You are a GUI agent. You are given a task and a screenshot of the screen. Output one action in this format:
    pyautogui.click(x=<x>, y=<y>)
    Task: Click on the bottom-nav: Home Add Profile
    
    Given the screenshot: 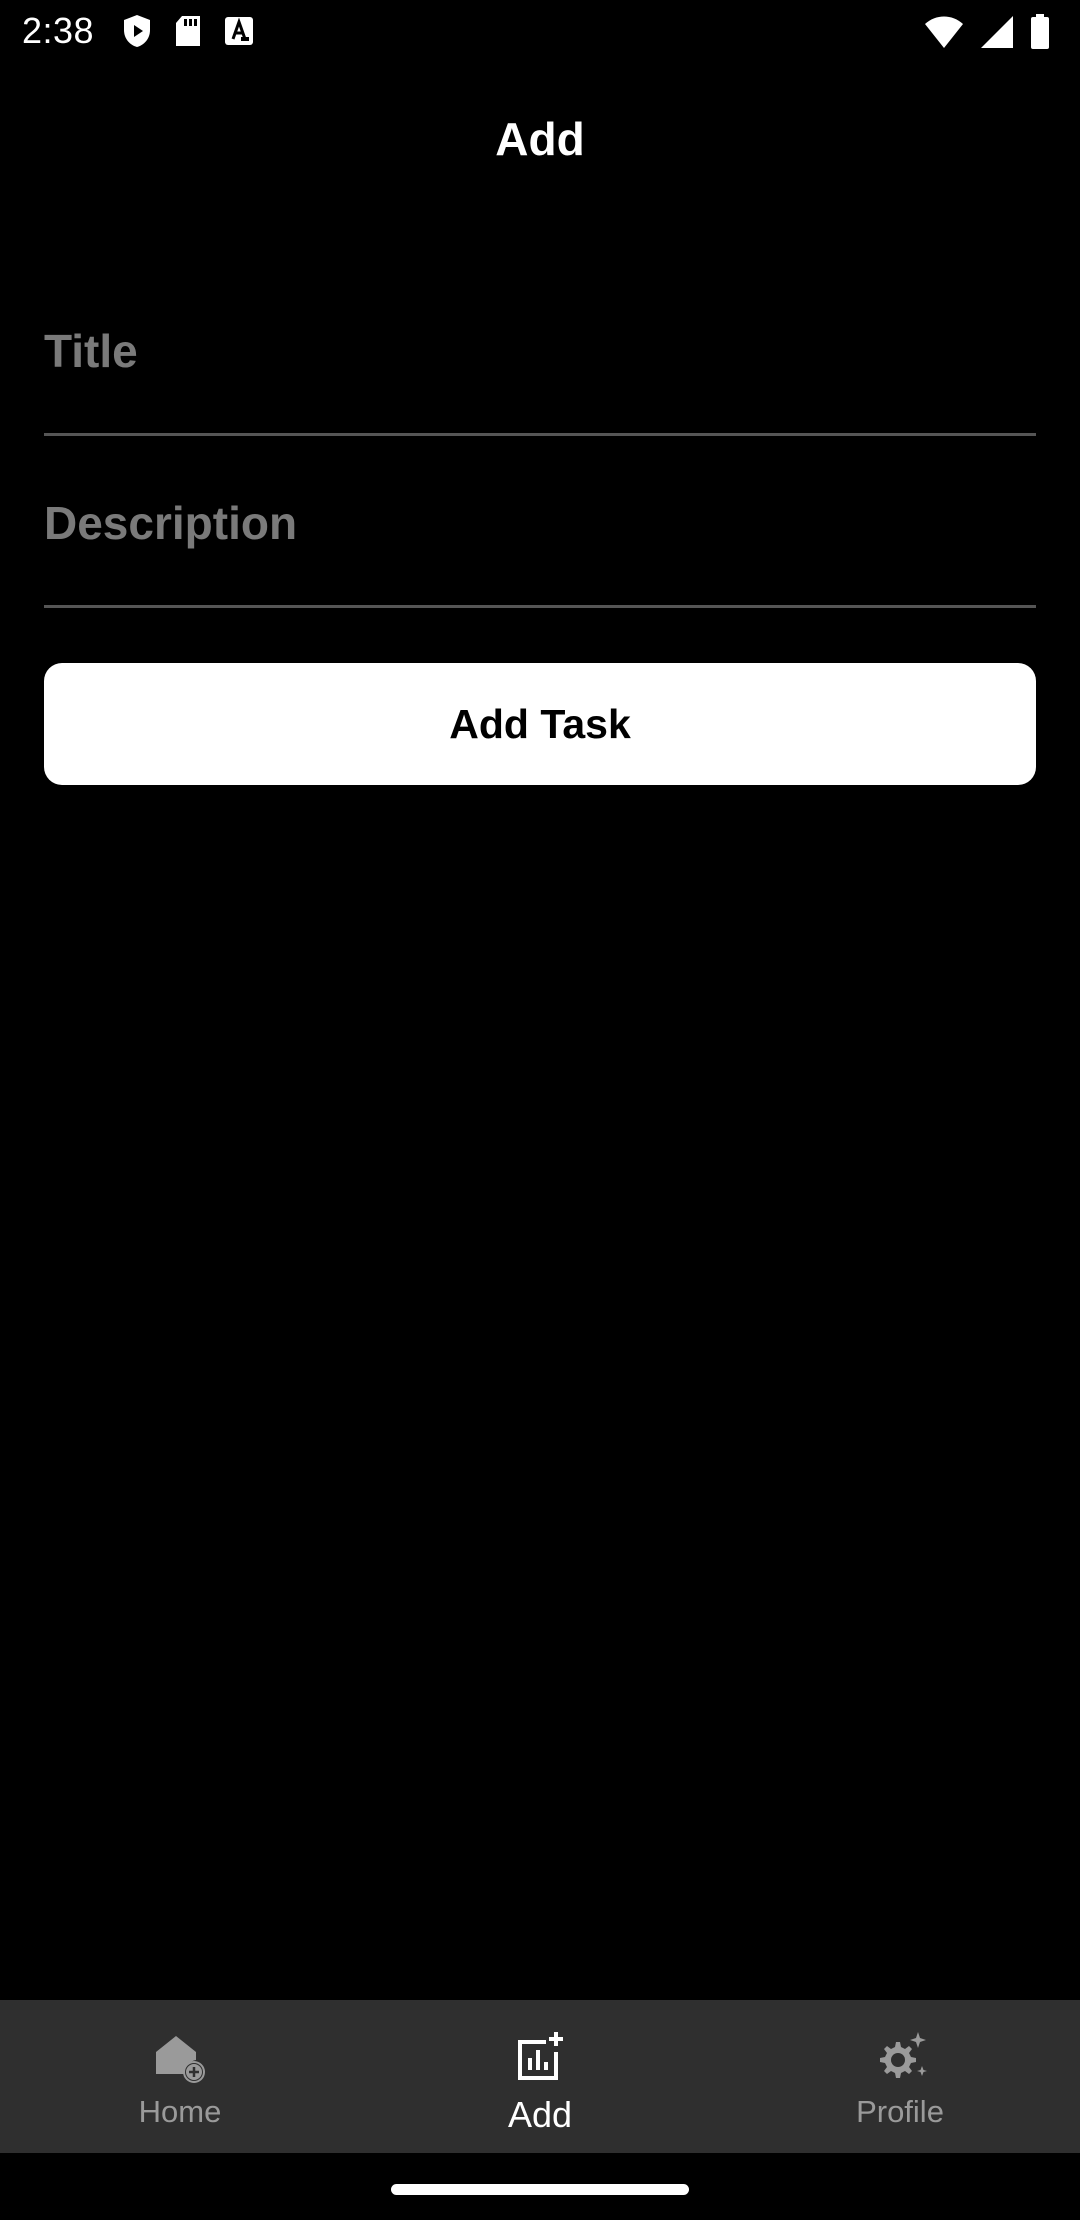 What is the action you would take?
    pyautogui.click(x=540, y=2076)
    